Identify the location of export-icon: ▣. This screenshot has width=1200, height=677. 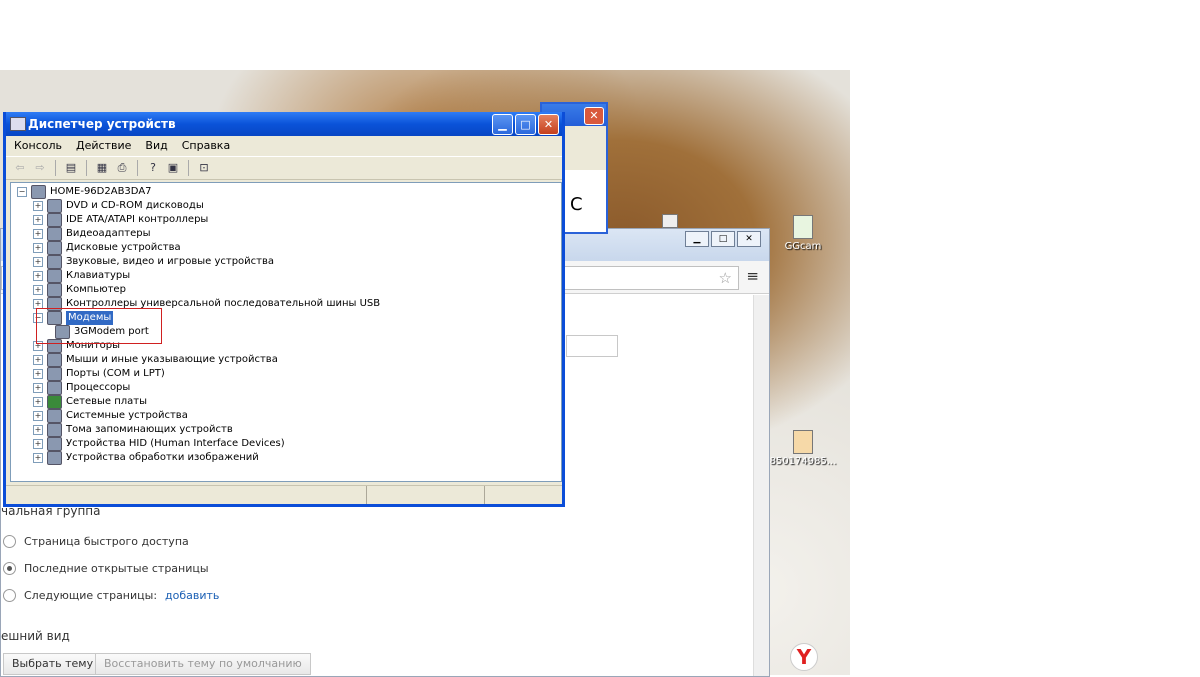
(173, 168).